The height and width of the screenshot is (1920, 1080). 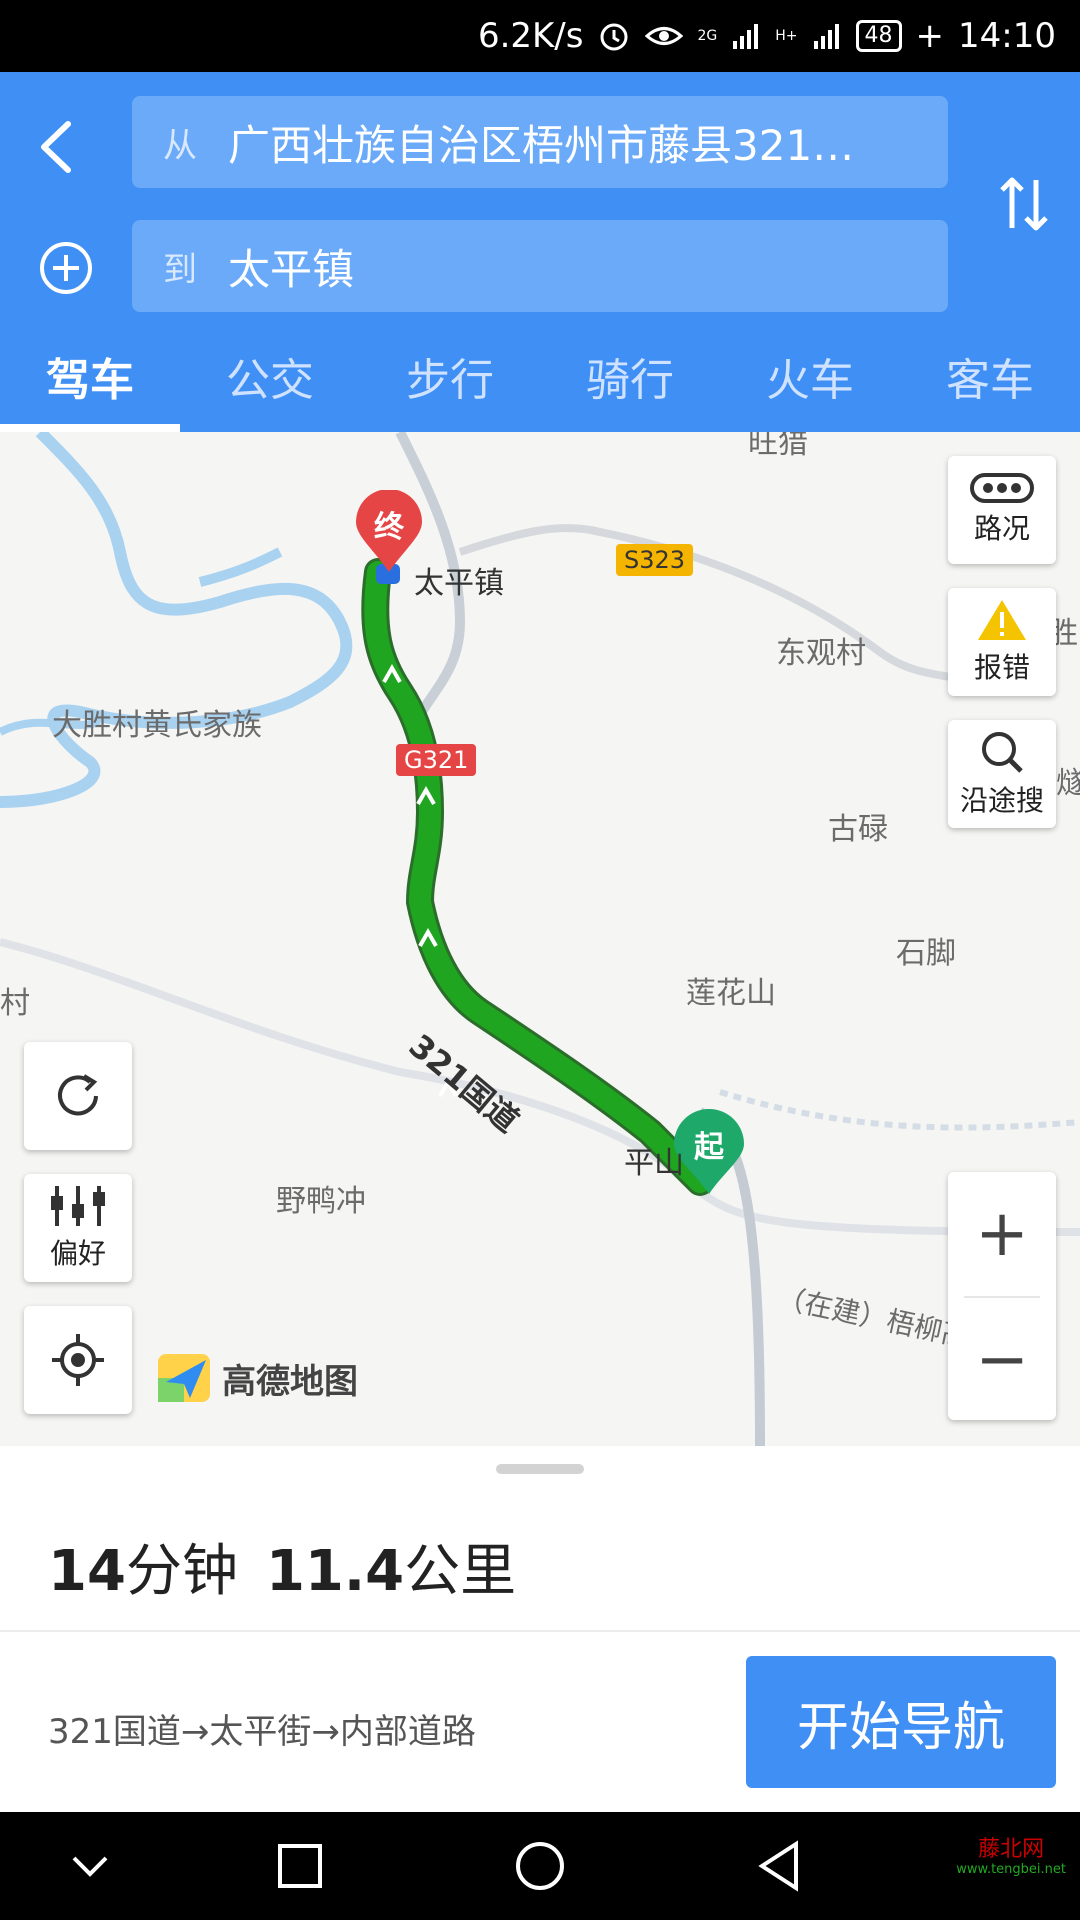 What do you see at coordinates (1002, 488) in the screenshot?
I see `traffic-icon` at bounding box center [1002, 488].